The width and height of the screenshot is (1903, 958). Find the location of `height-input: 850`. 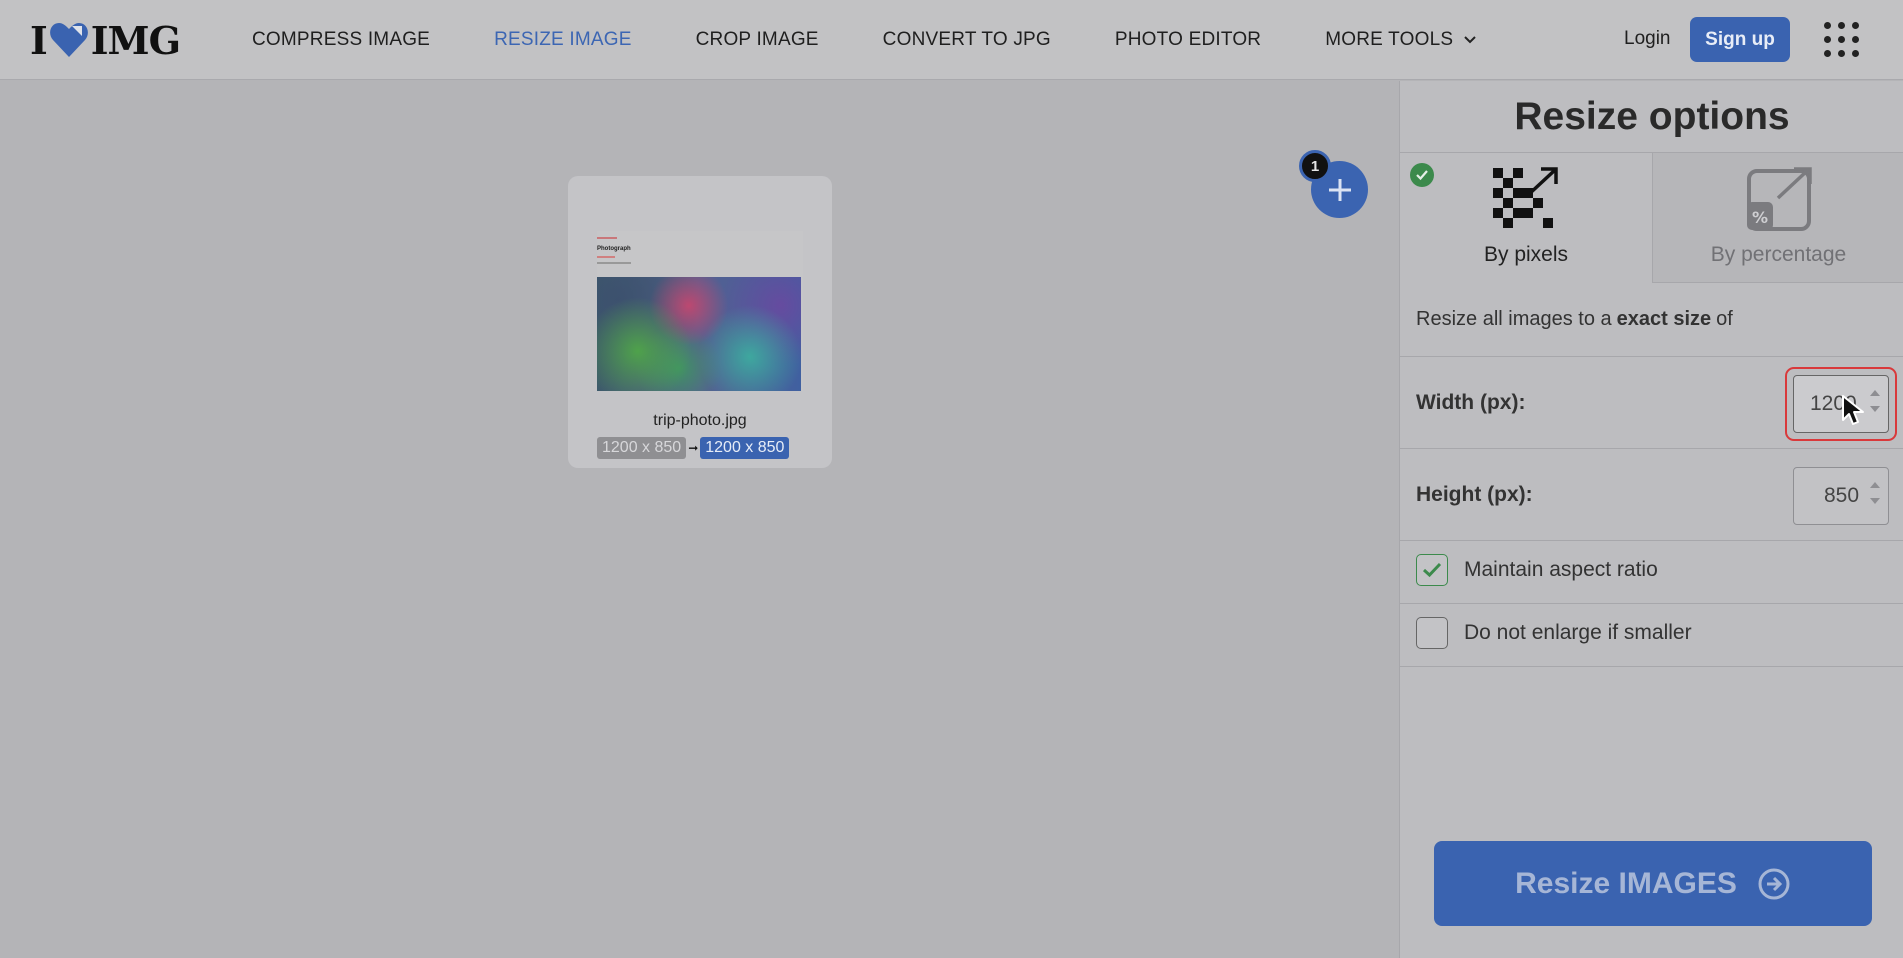

height-input: 850 is located at coordinates (1841, 496).